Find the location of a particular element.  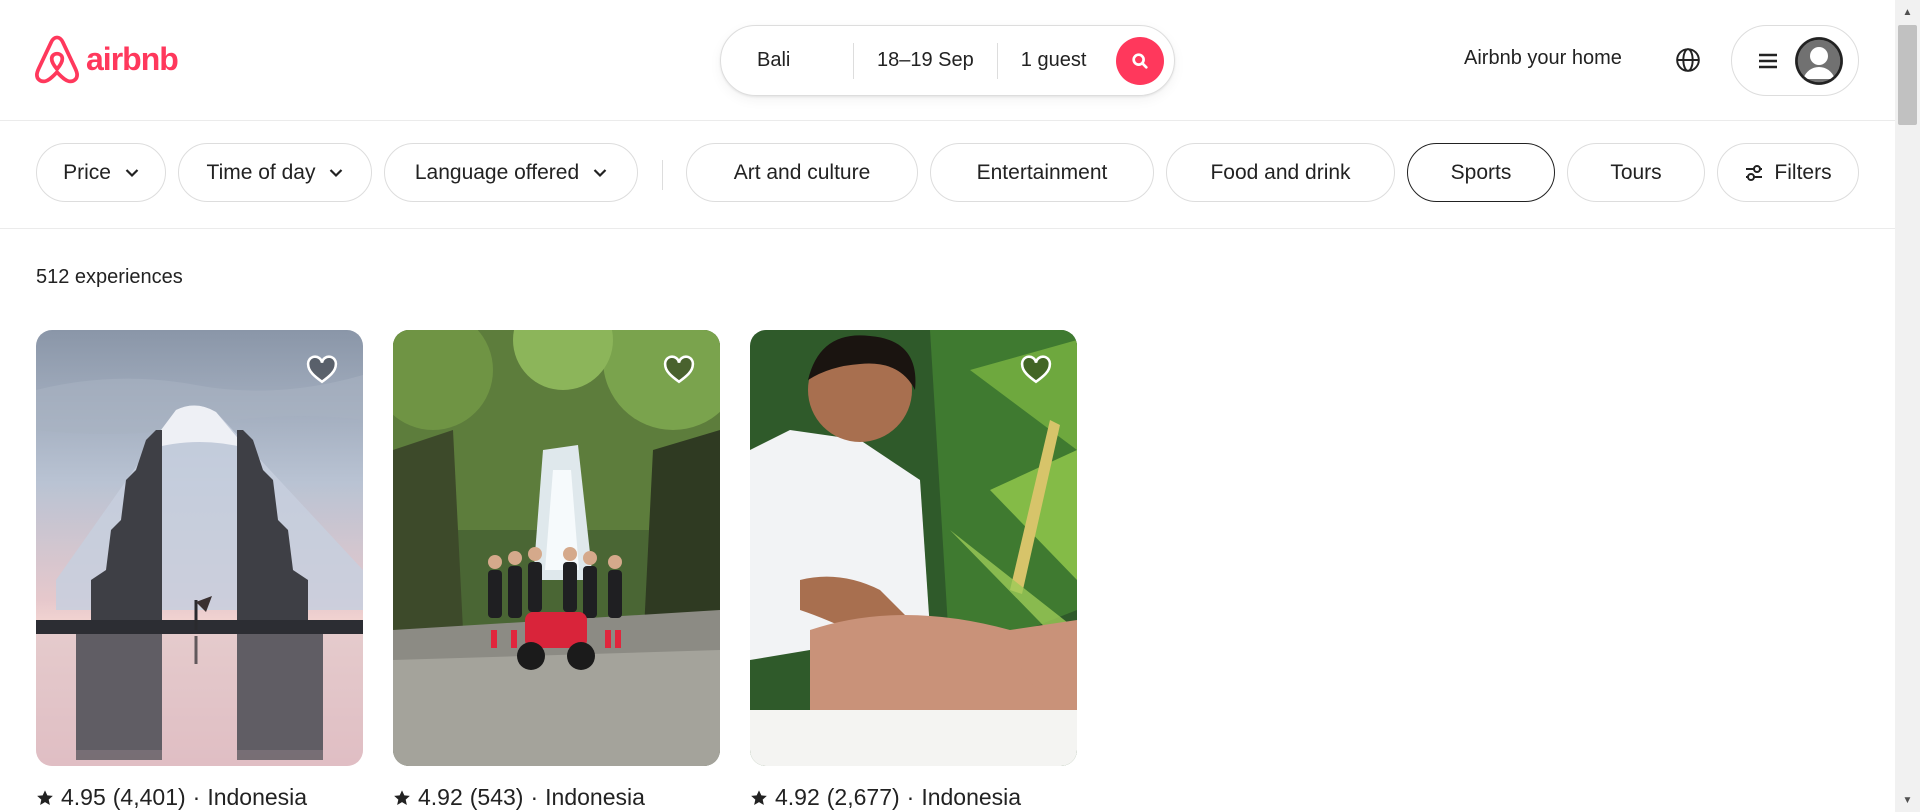

user-menu-button is located at coordinates (1795, 60).